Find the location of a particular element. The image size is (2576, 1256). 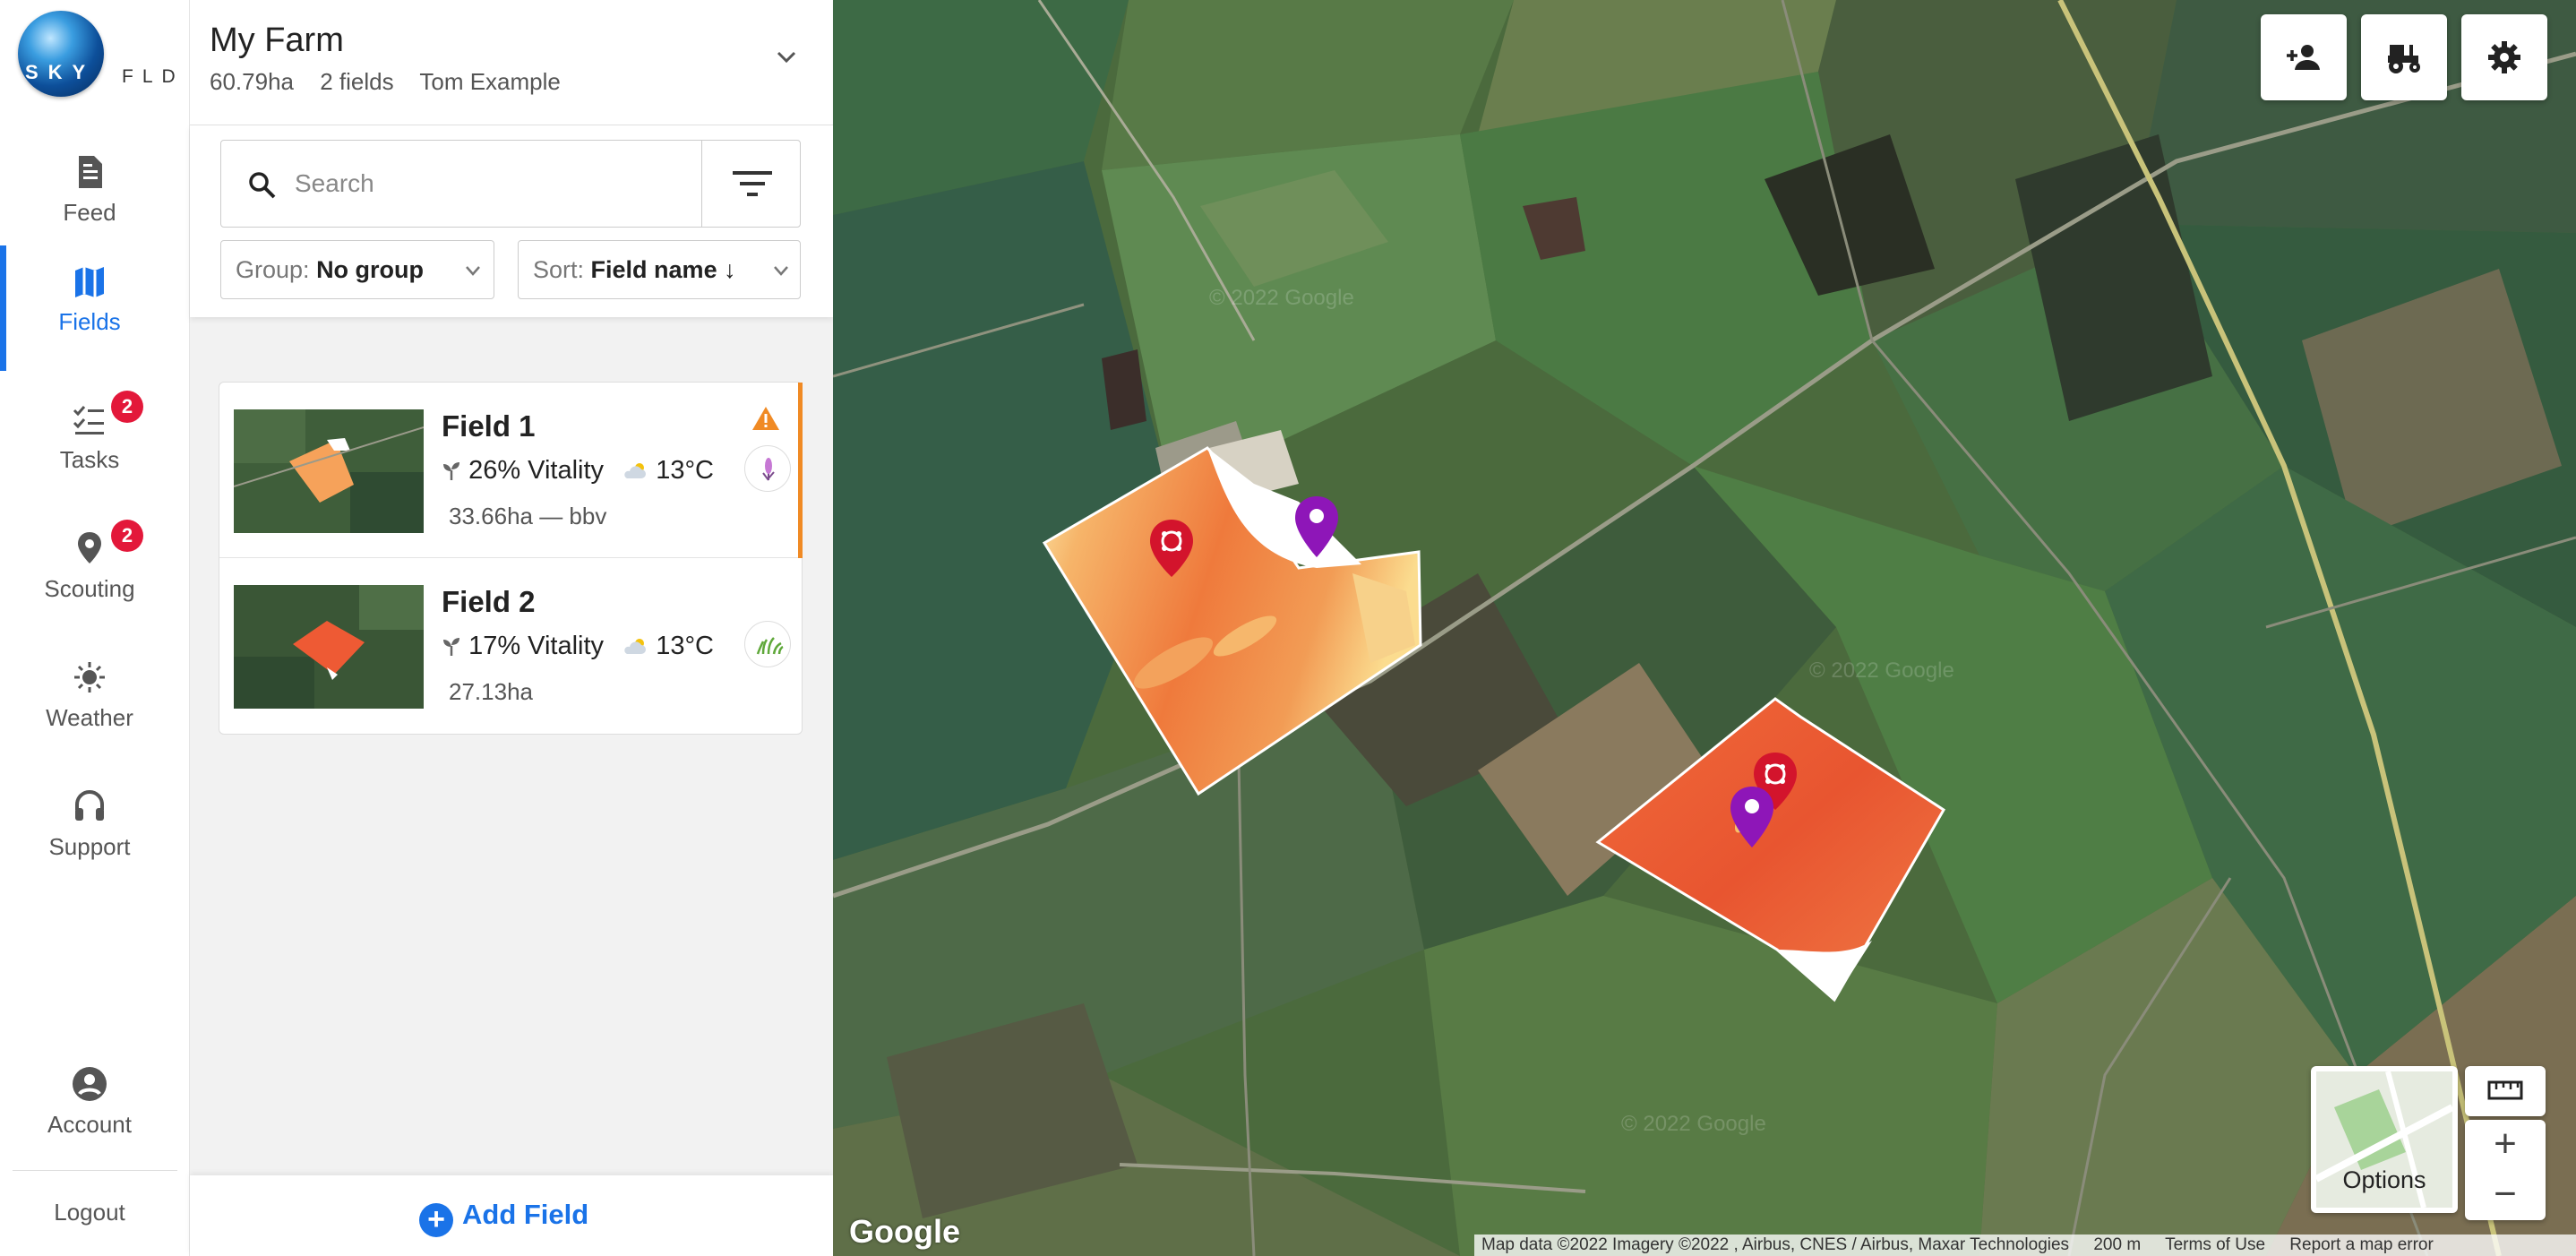

map-icon is located at coordinates (89, 282).